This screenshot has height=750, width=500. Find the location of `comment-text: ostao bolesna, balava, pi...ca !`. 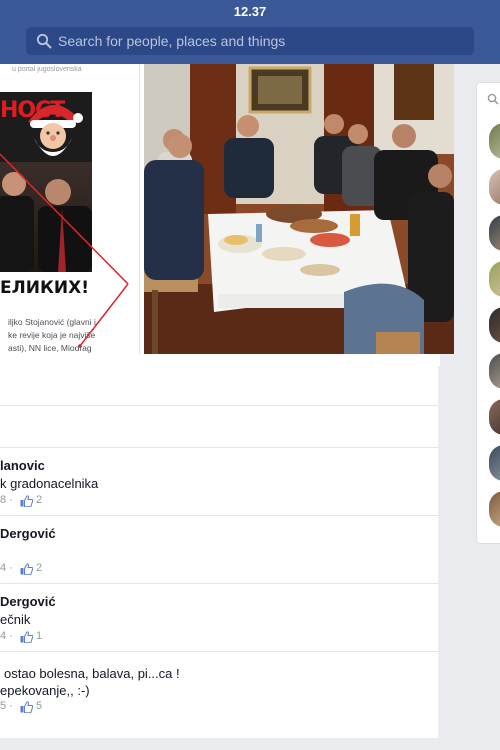

comment-text: ostao bolesna, balava, pi...ca ! is located at coordinates (92, 673).